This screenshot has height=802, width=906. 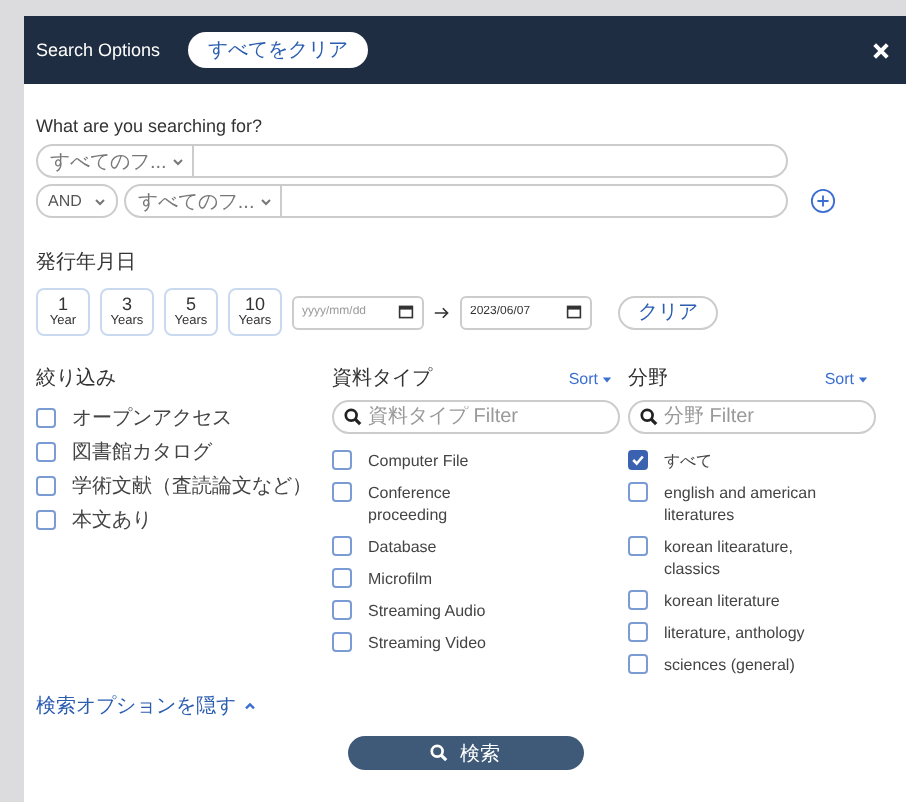 I want to click on clear-date-button: クリア, so click(x=668, y=312).